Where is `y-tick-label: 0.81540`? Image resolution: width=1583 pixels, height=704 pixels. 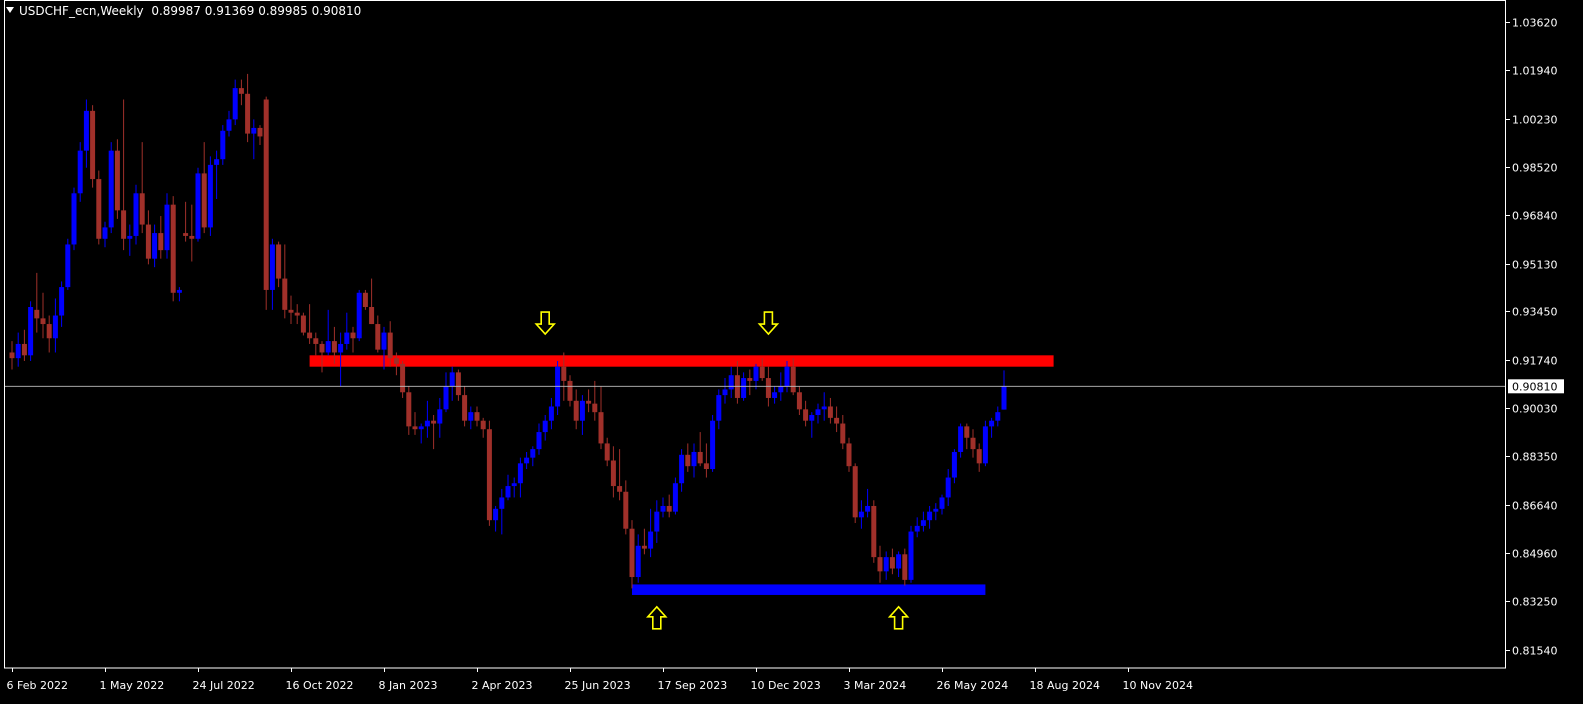 y-tick-label: 0.81540 is located at coordinates (1535, 651).